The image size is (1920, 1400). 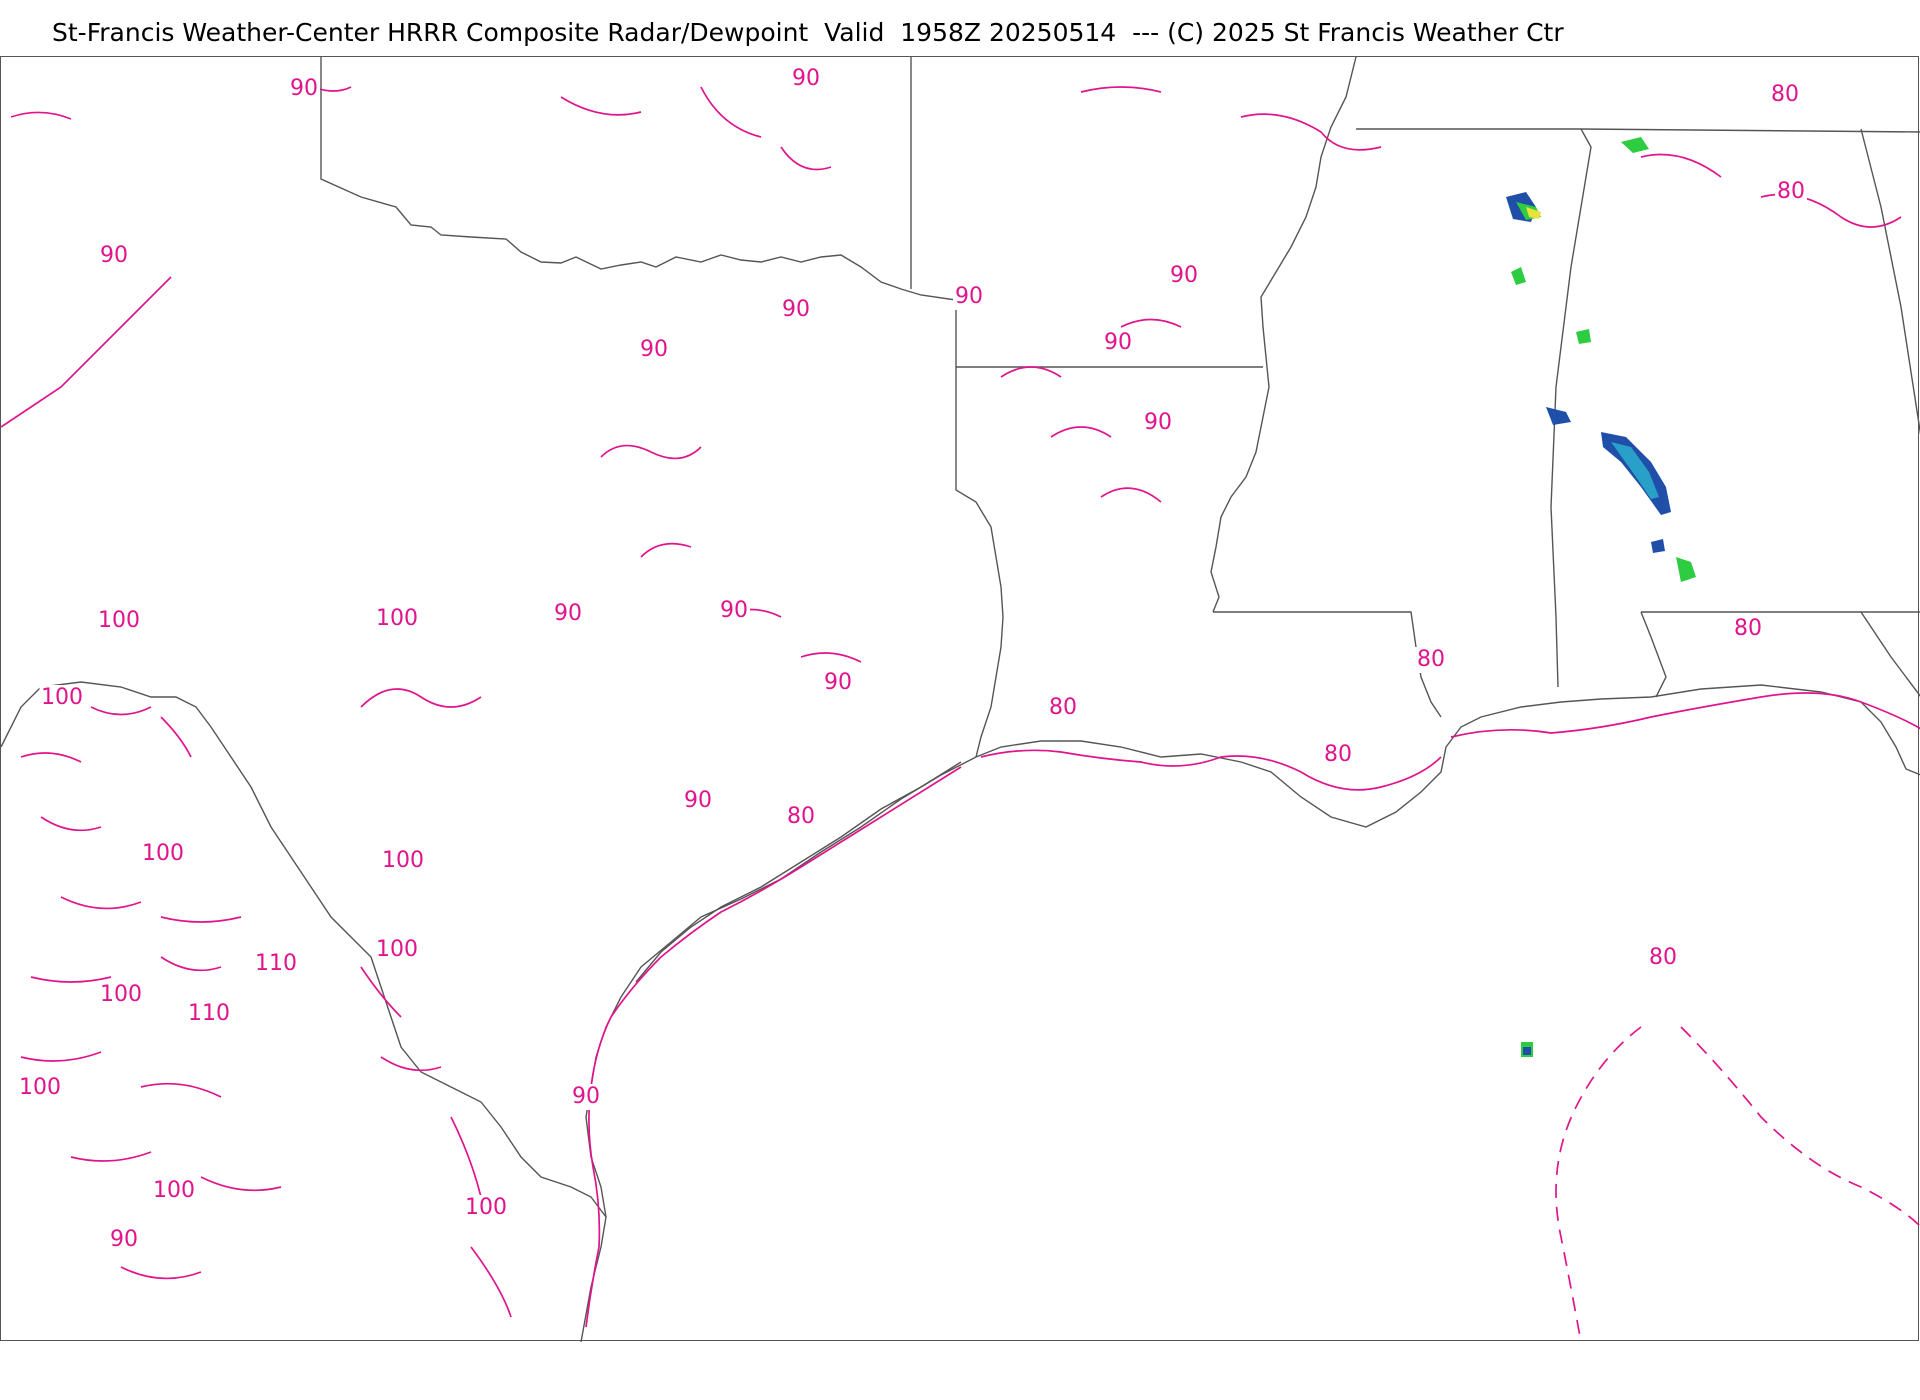 I want to click on rio-grande, so click(x=304, y=949).